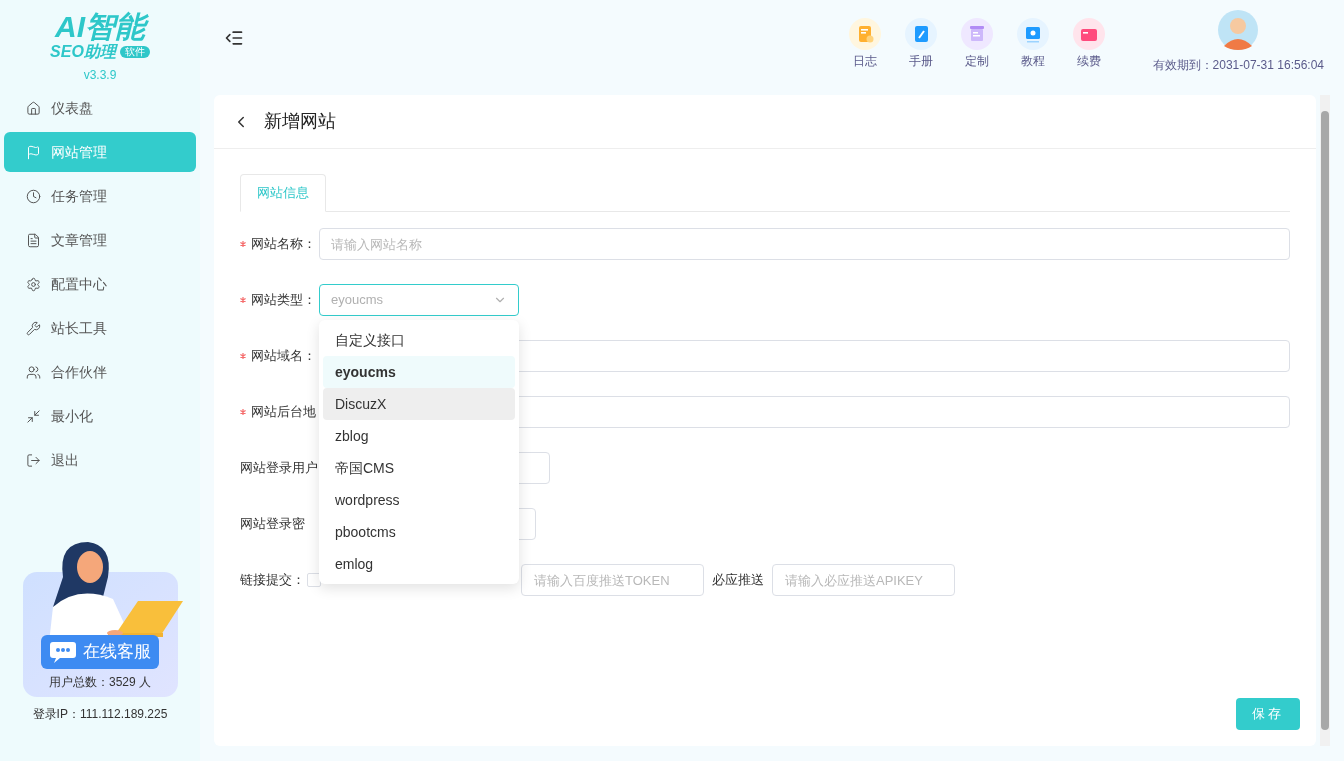 This screenshot has width=1344, height=761. Describe the element at coordinates (100, 75) in the screenshot. I see `version-label: v3.3.9` at that location.